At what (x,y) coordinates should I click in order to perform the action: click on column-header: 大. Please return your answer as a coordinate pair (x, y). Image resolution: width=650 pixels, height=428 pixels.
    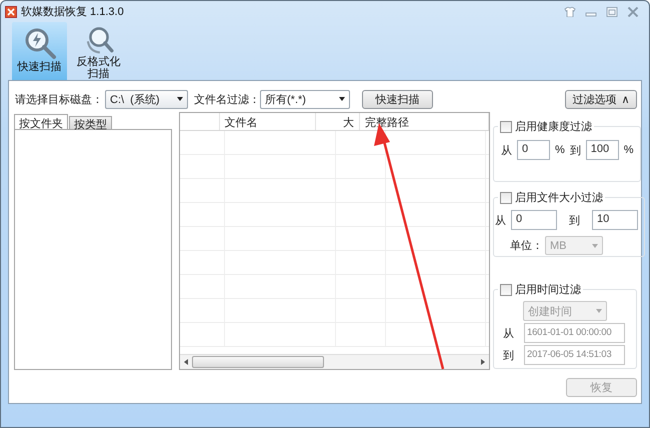
    Looking at the image, I should click on (338, 121).